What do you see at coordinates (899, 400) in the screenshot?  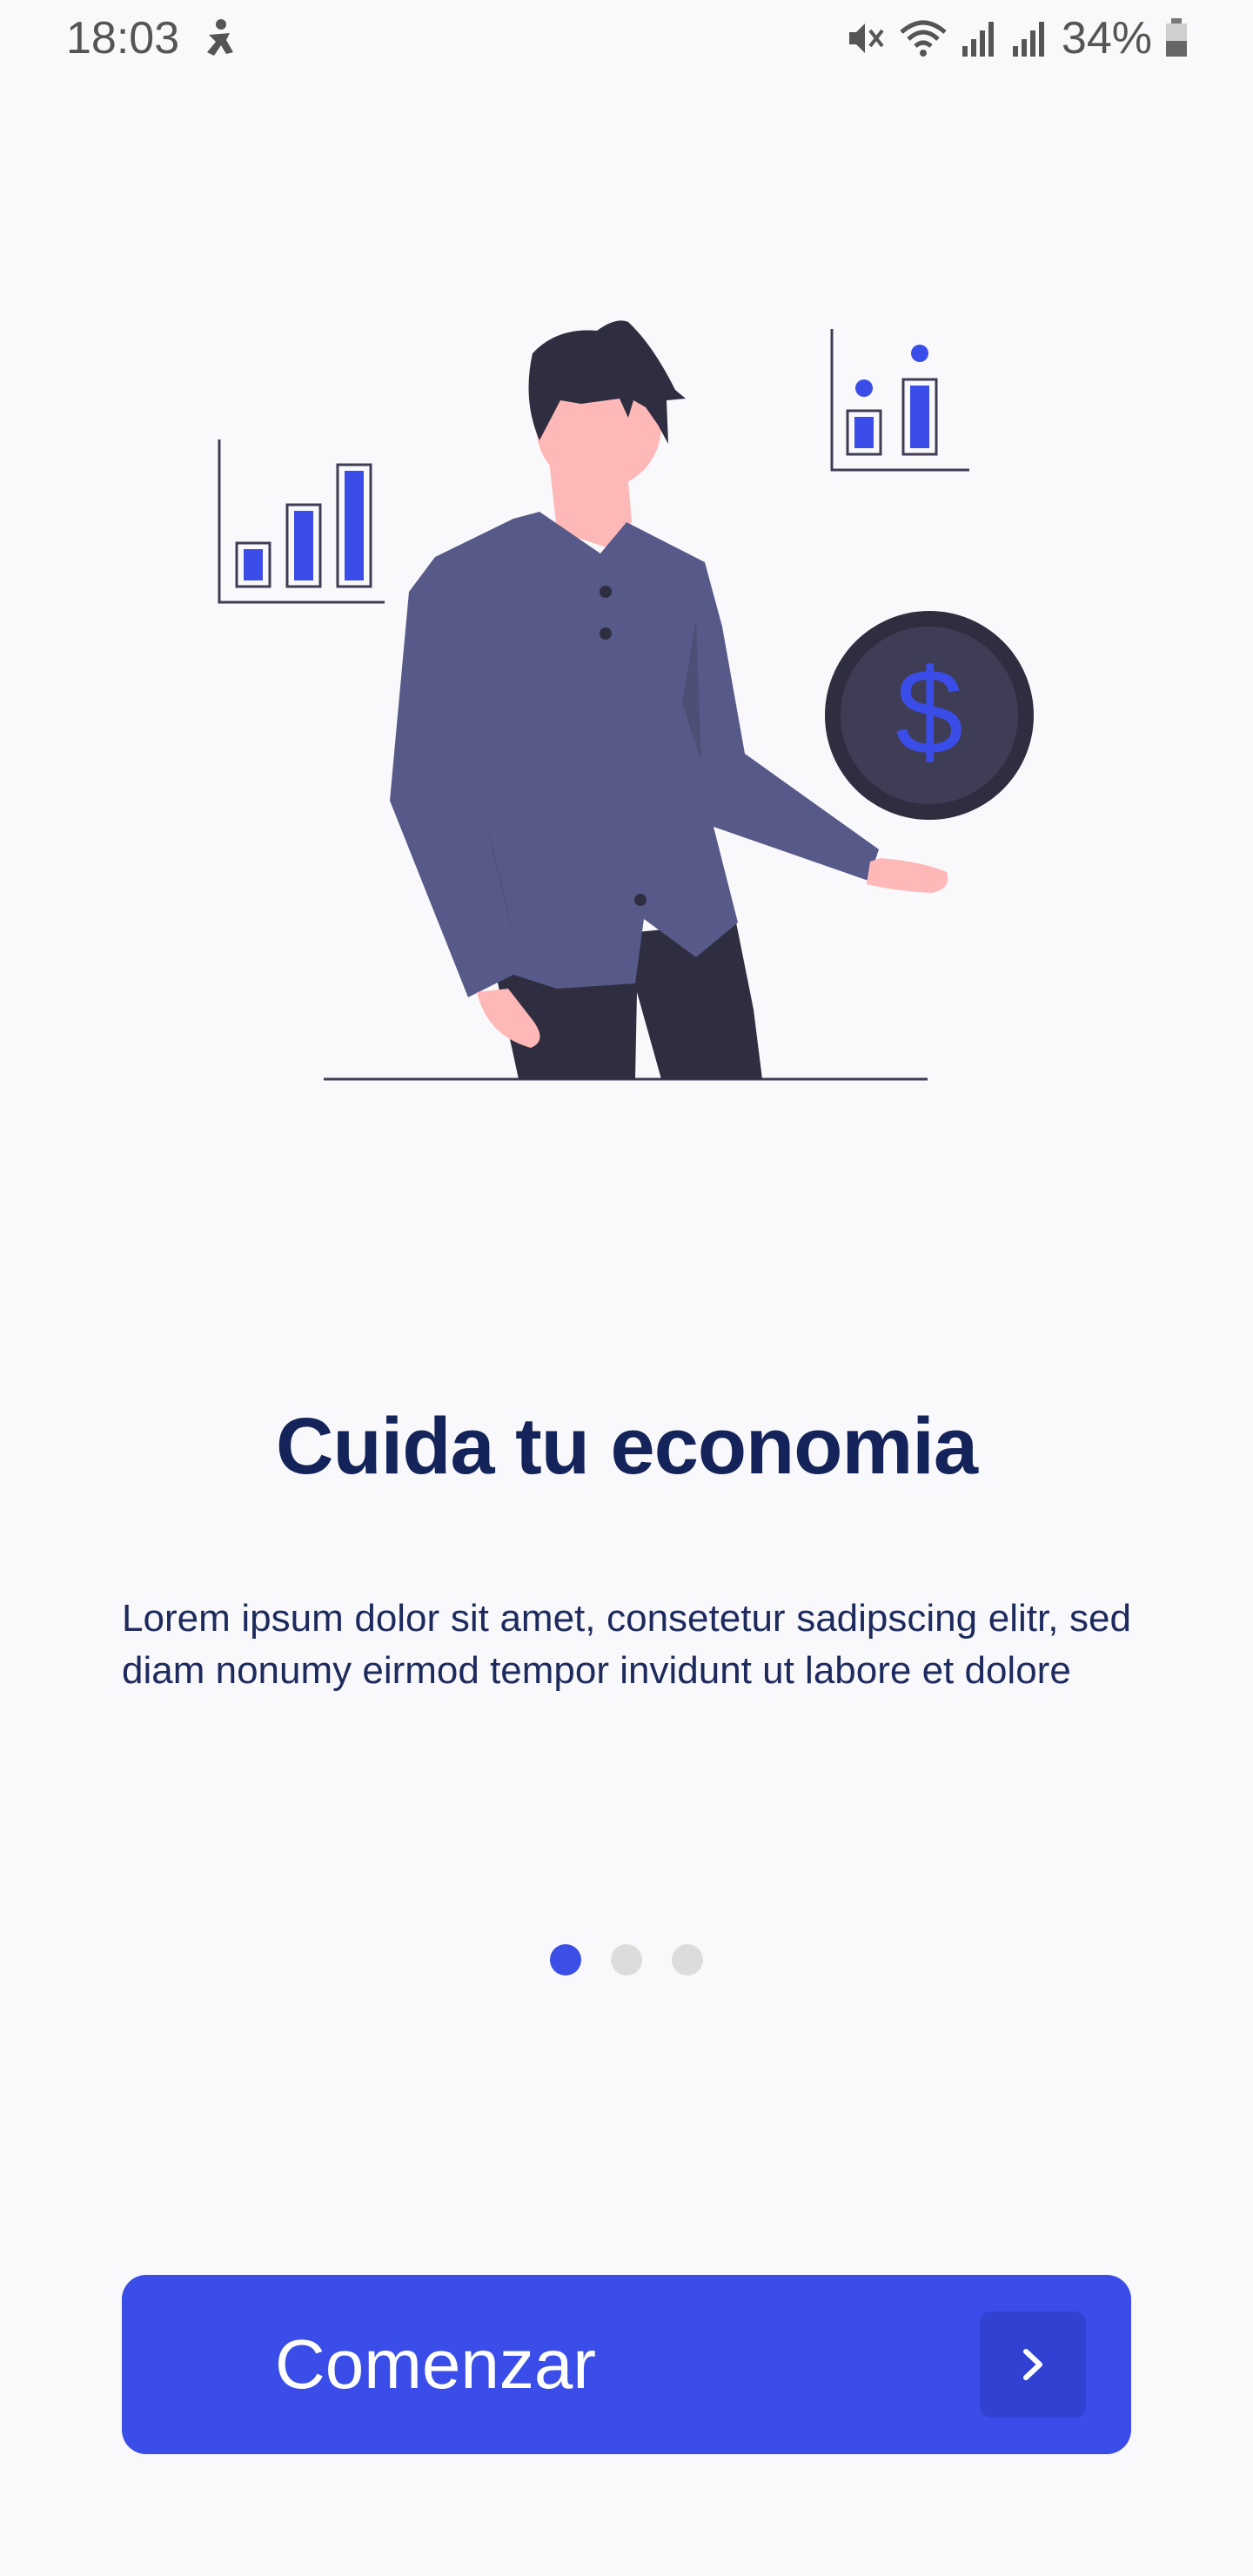 I see `bar-chart-right-icon` at bounding box center [899, 400].